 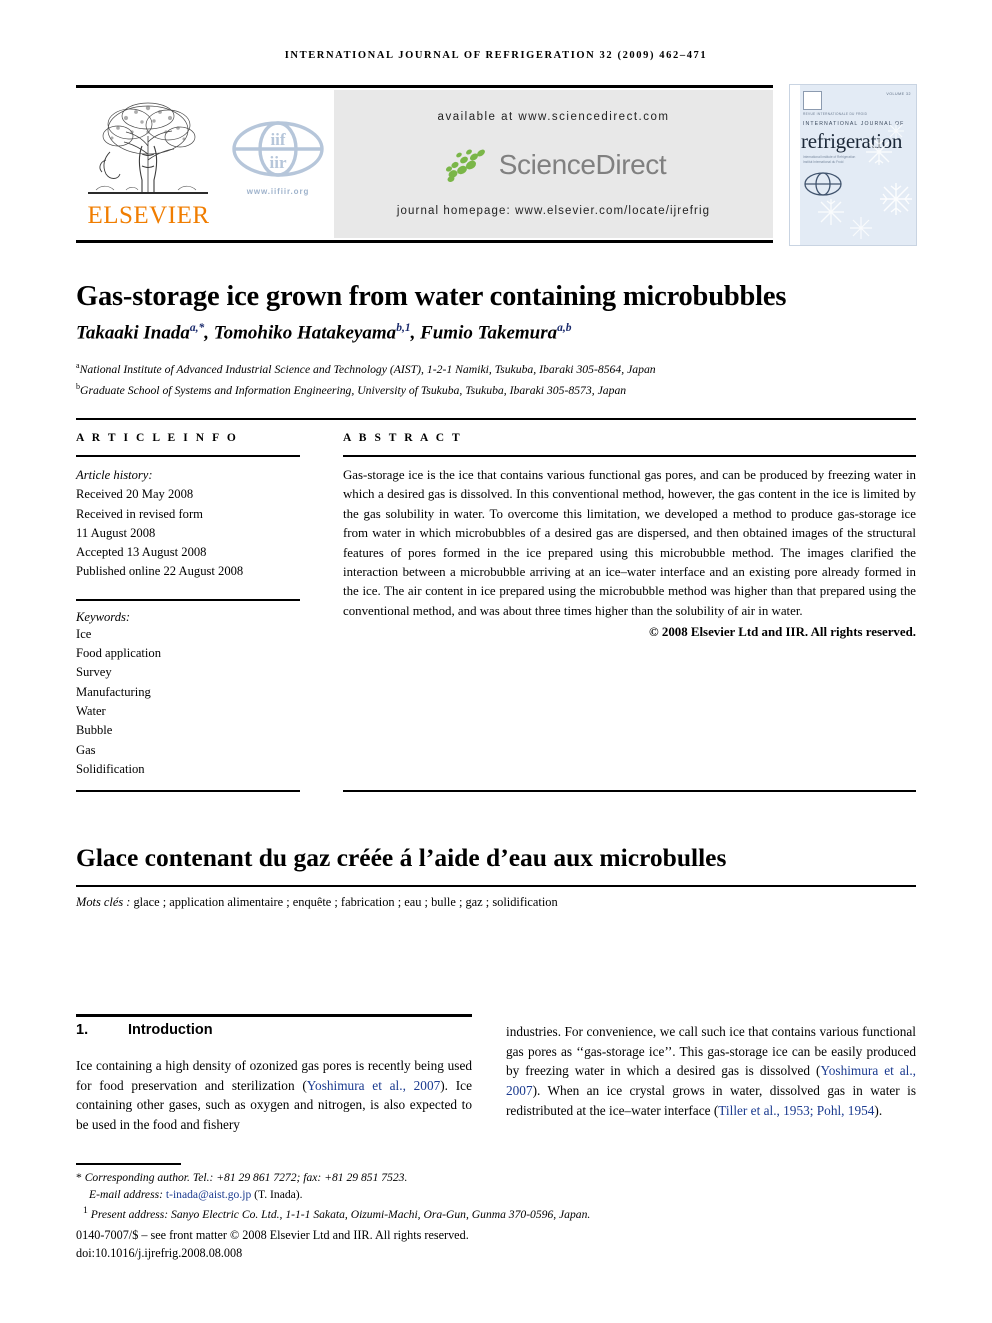 What do you see at coordinates (796, 1110) in the screenshot?
I see `citation-link: Tiller et al., 1953; Pohl, 1954` at bounding box center [796, 1110].